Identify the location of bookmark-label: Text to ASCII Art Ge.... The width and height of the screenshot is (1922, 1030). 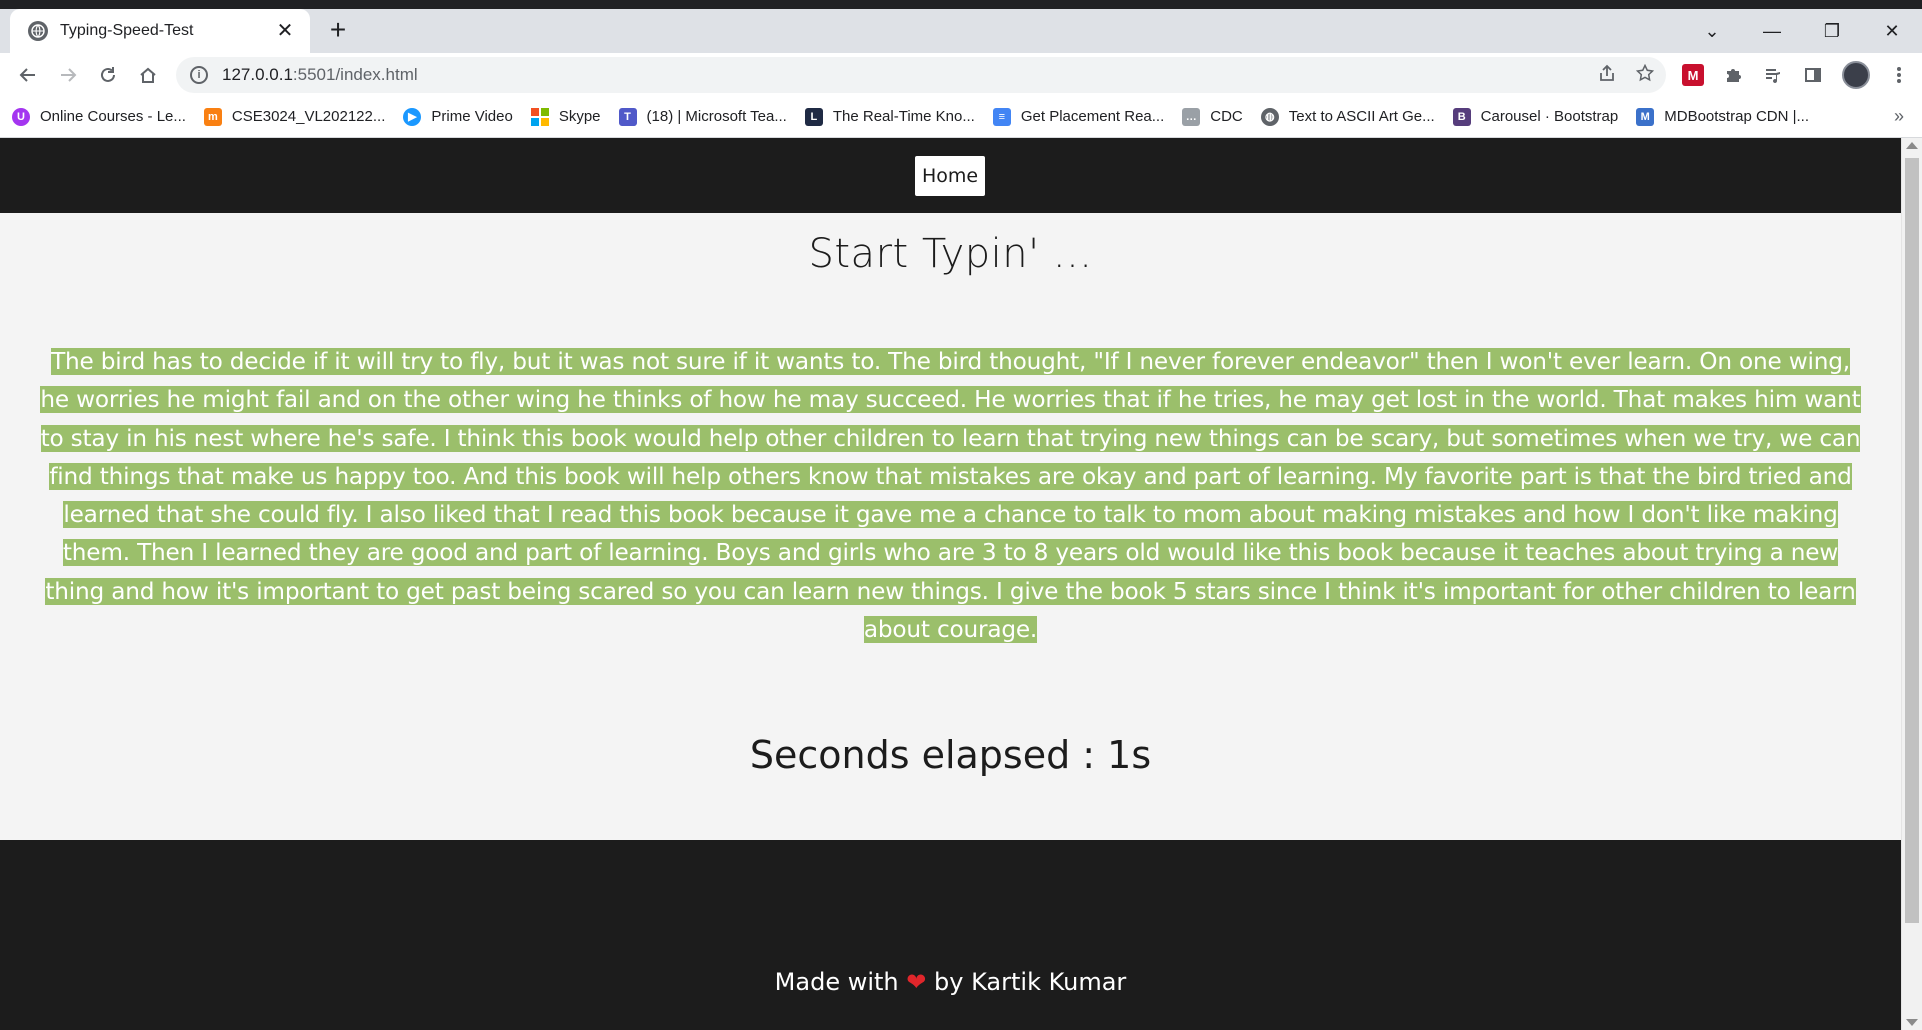
(1361, 116).